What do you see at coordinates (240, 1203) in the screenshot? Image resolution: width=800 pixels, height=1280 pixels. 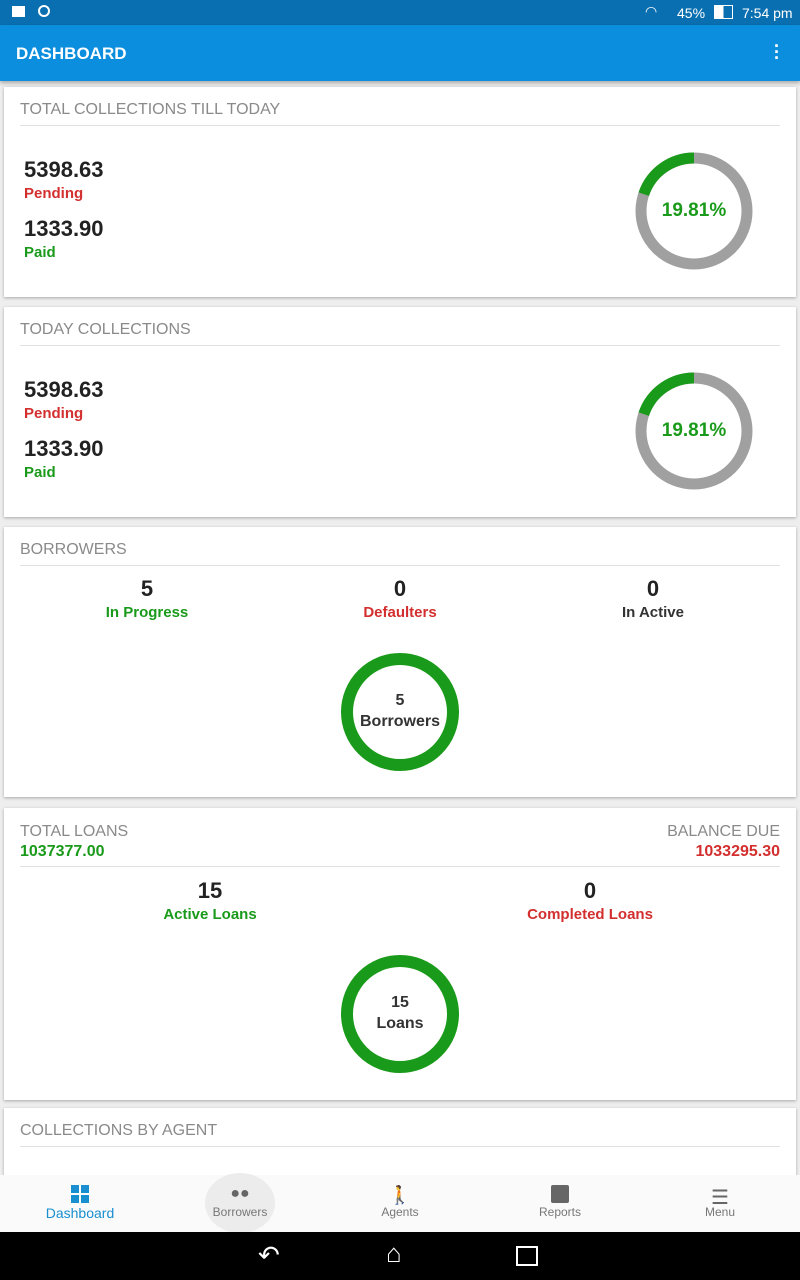 I see `nav-borrowers: ●● Borrowers` at bounding box center [240, 1203].